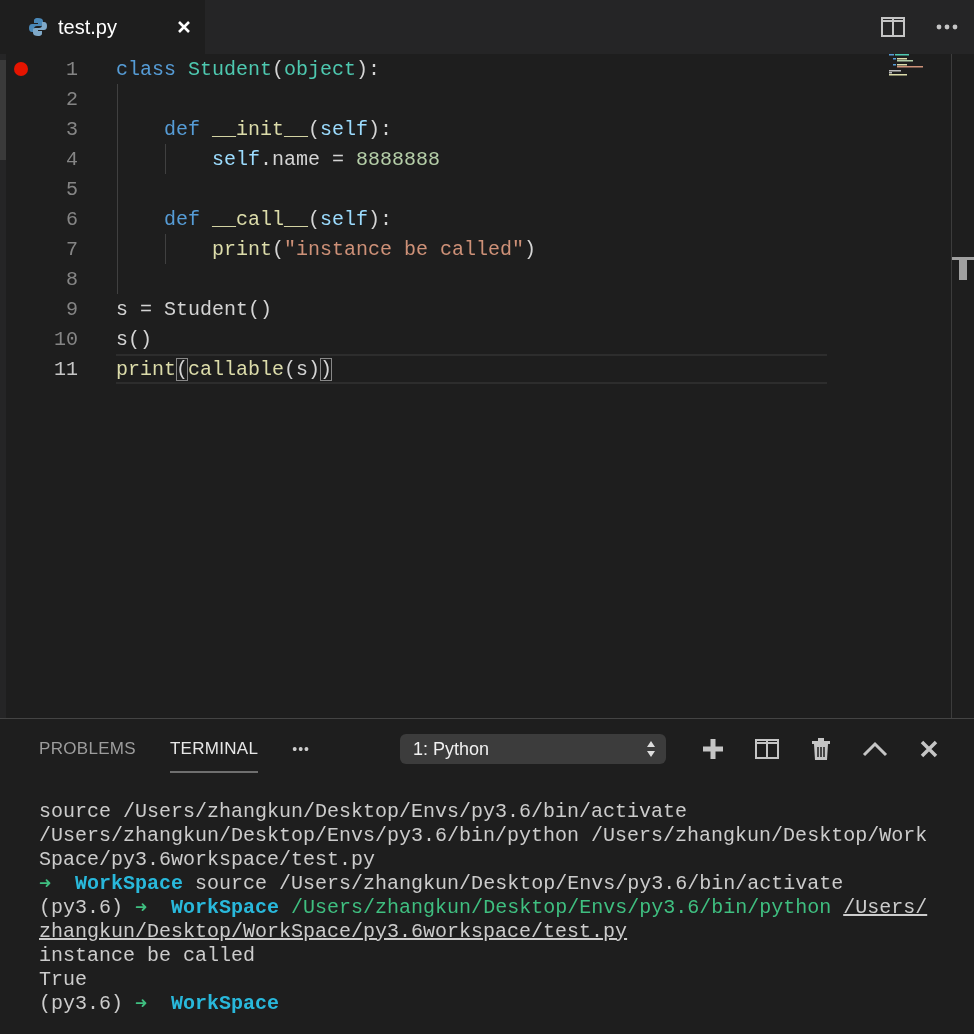 The width and height of the screenshot is (974, 1034). I want to click on ellipsis-icon, so click(947, 27).